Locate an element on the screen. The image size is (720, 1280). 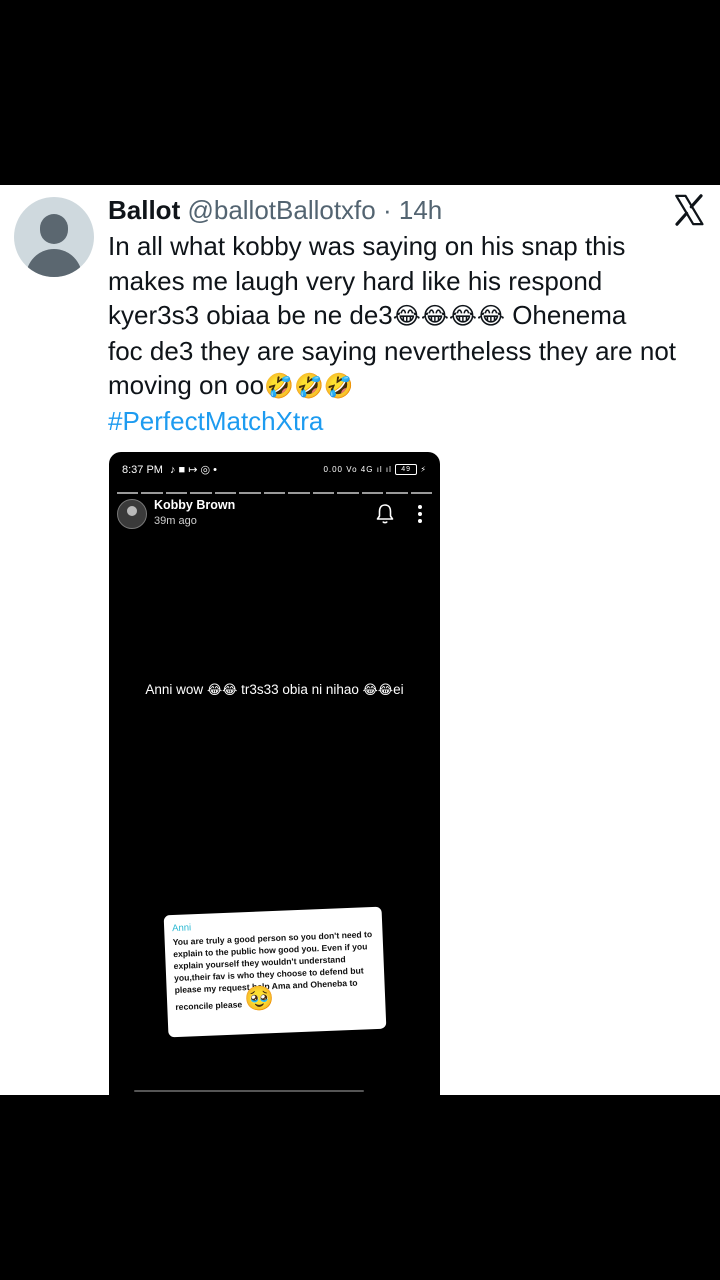
tweet-line-text: moving on oo is located at coordinates (186, 385).